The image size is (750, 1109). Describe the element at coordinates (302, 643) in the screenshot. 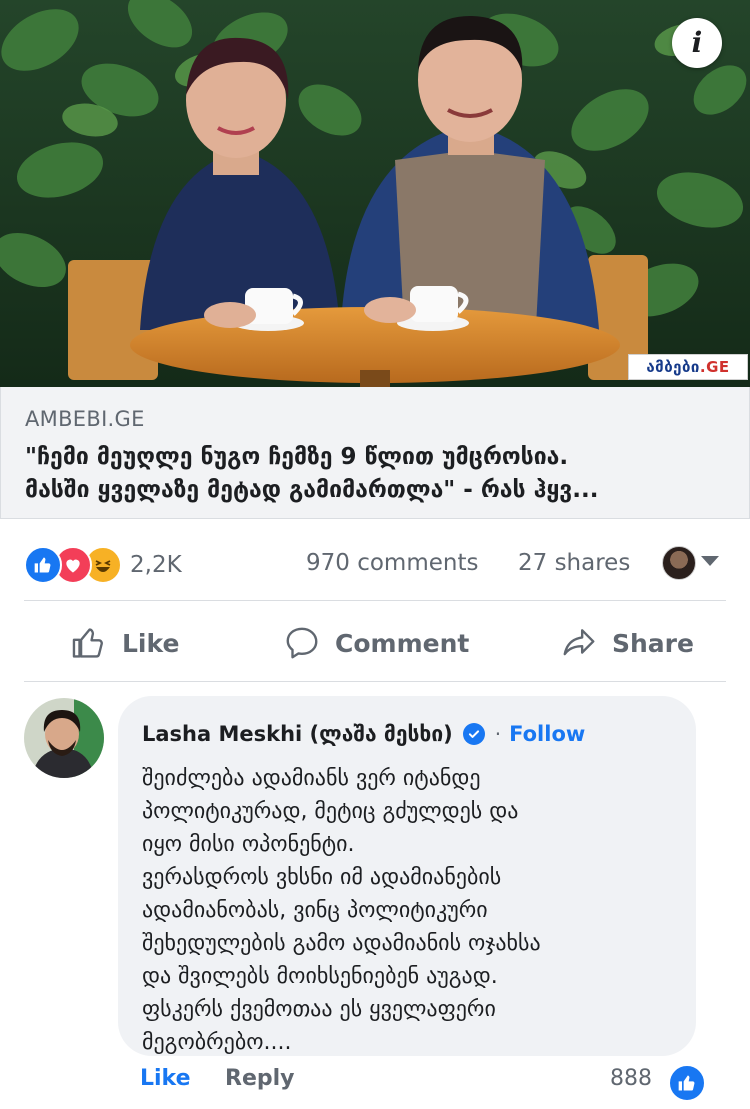

I see `comment-bubble-icon` at that location.